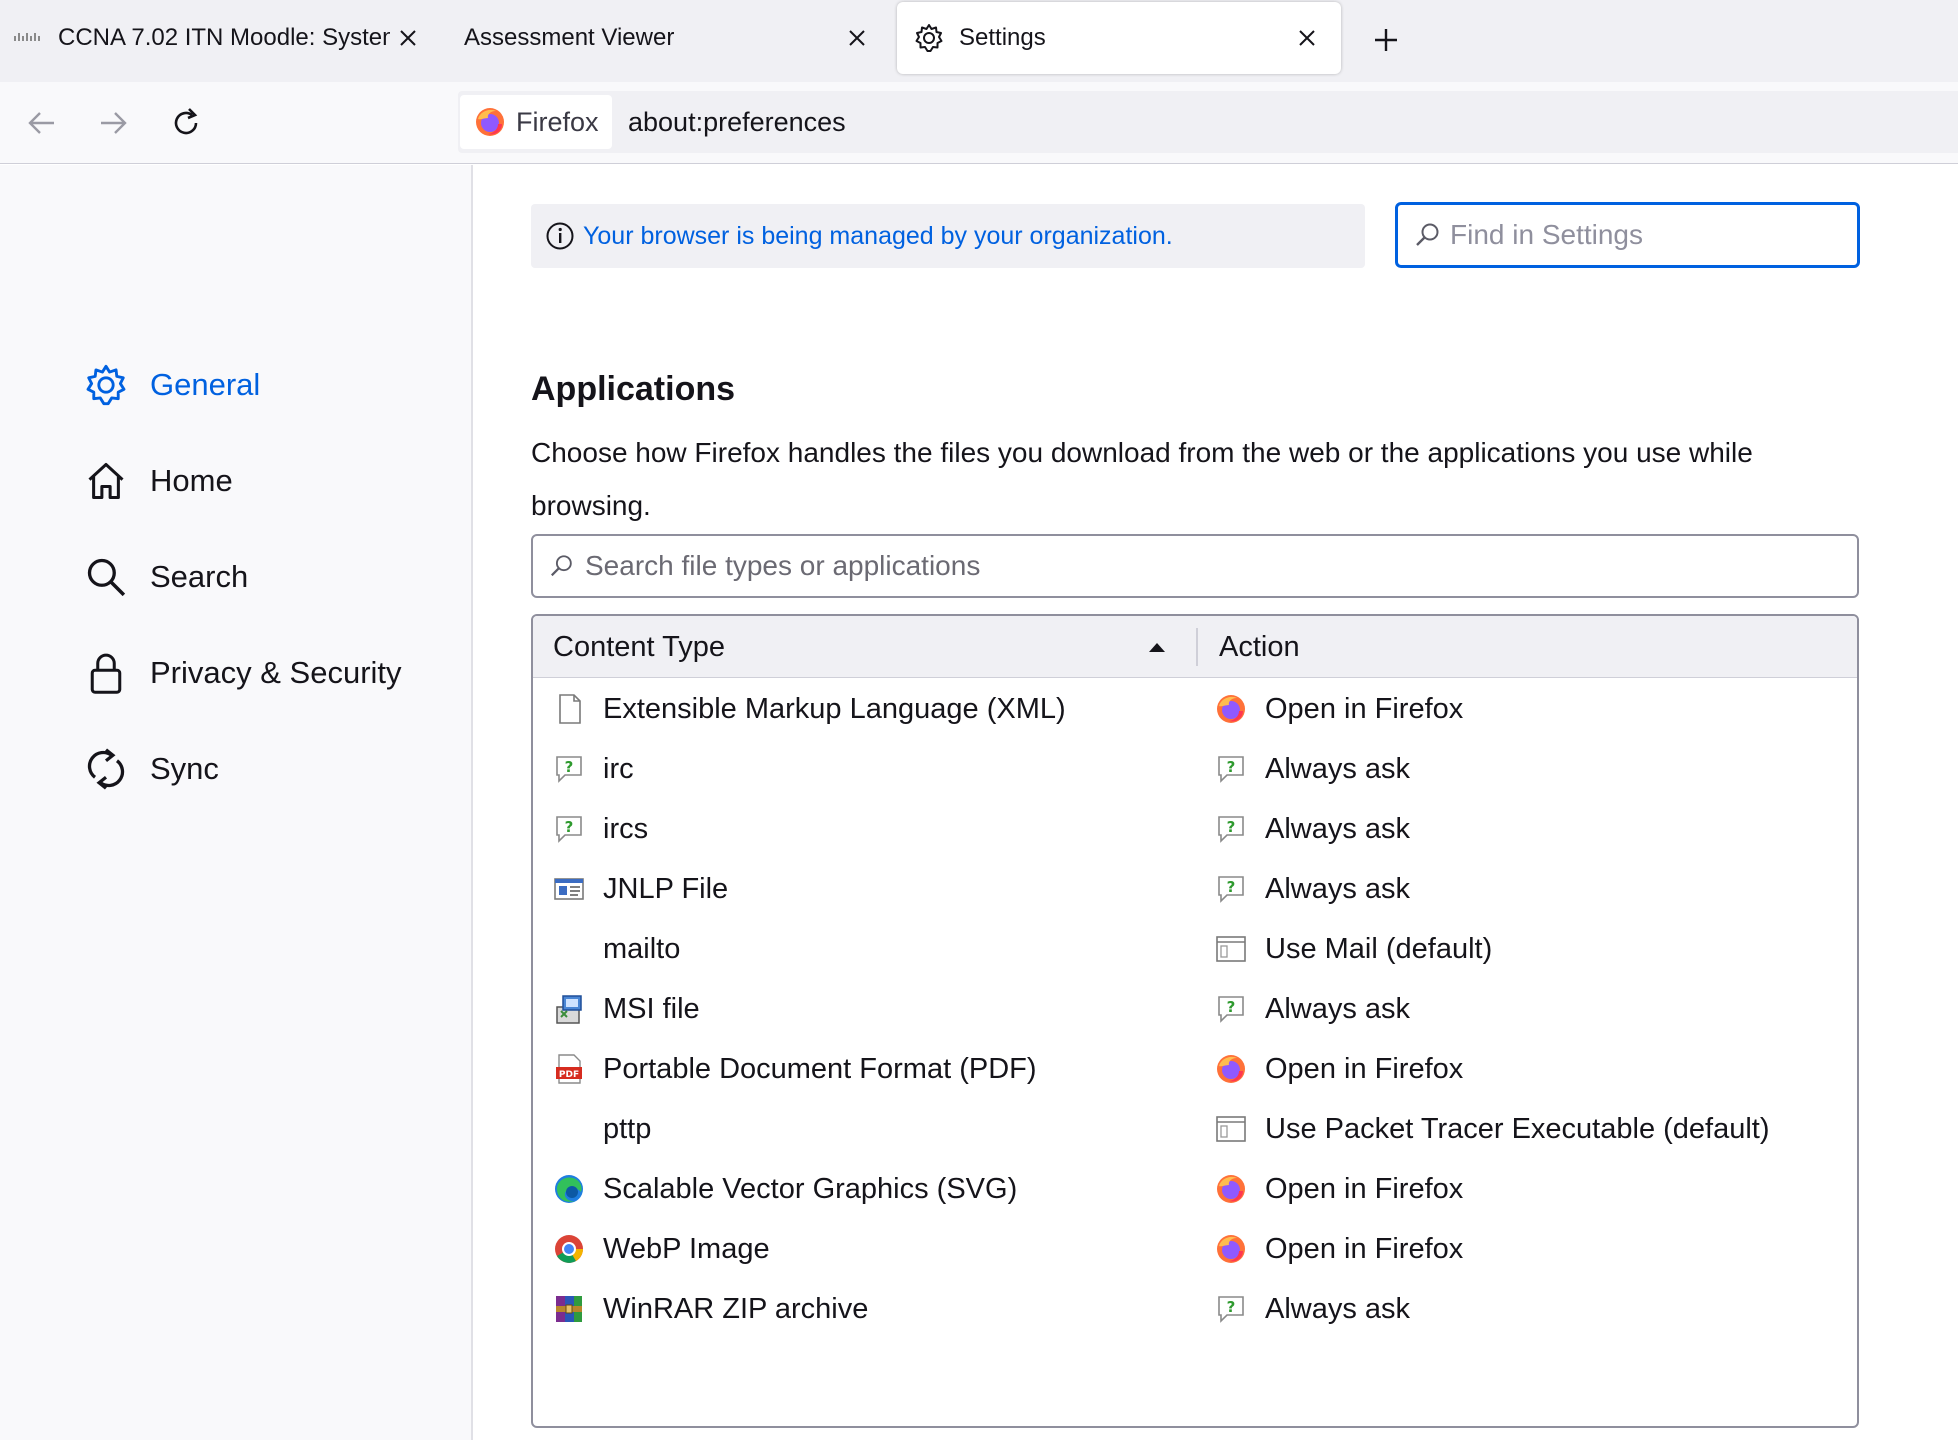  I want to click on tab-title: CCNA 7.02 ITN Moodle: System, so click(224, 37).